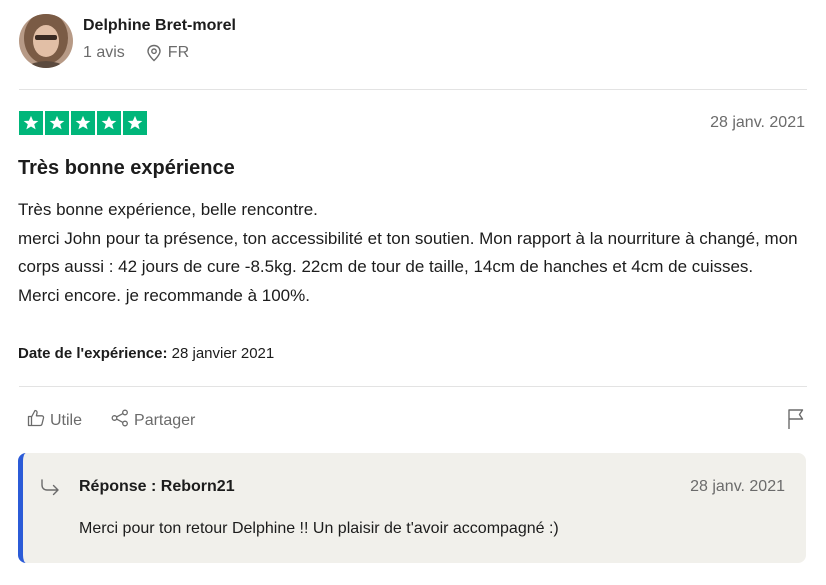  I want to click on reply-header: Réponse : Reborn21, so click(157, 486).